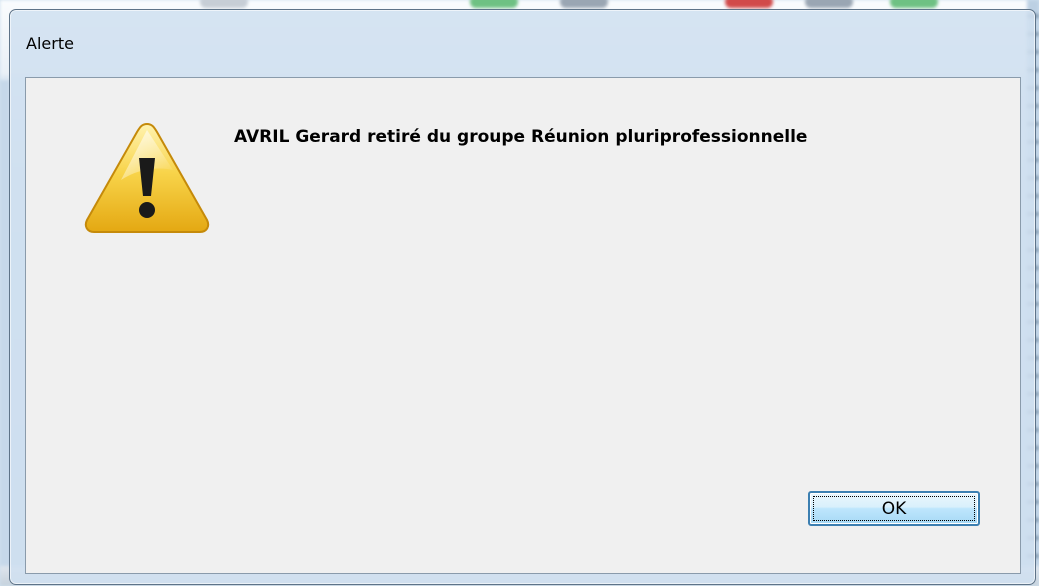  What do you see at coordinates (50, 43) in the screenshot?
I see `dialog-title: Alerte` at bounding box center [50, 43].